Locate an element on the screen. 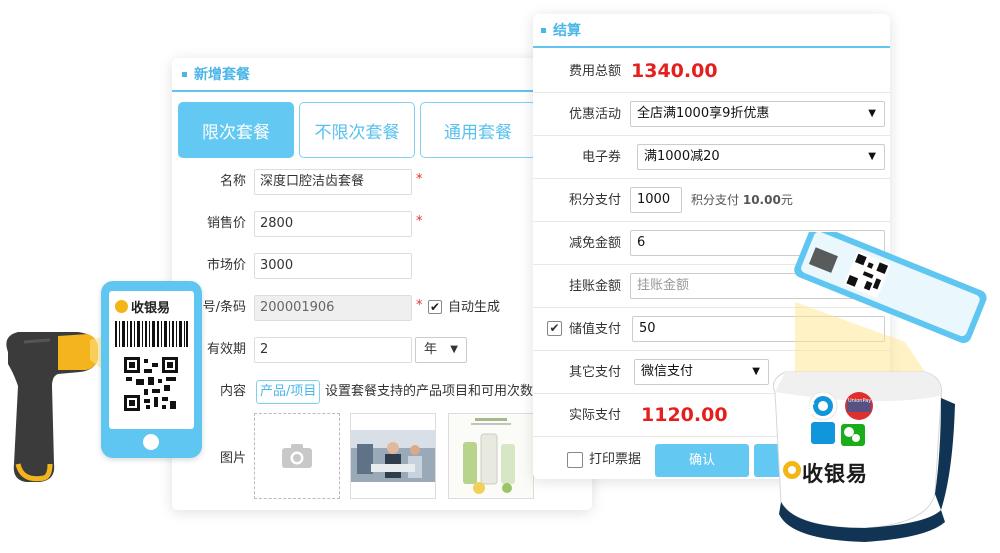 The width and height of the screenshot is (1000, 553). promo-label: 优惠活动 is located at coordinates (594, 114).